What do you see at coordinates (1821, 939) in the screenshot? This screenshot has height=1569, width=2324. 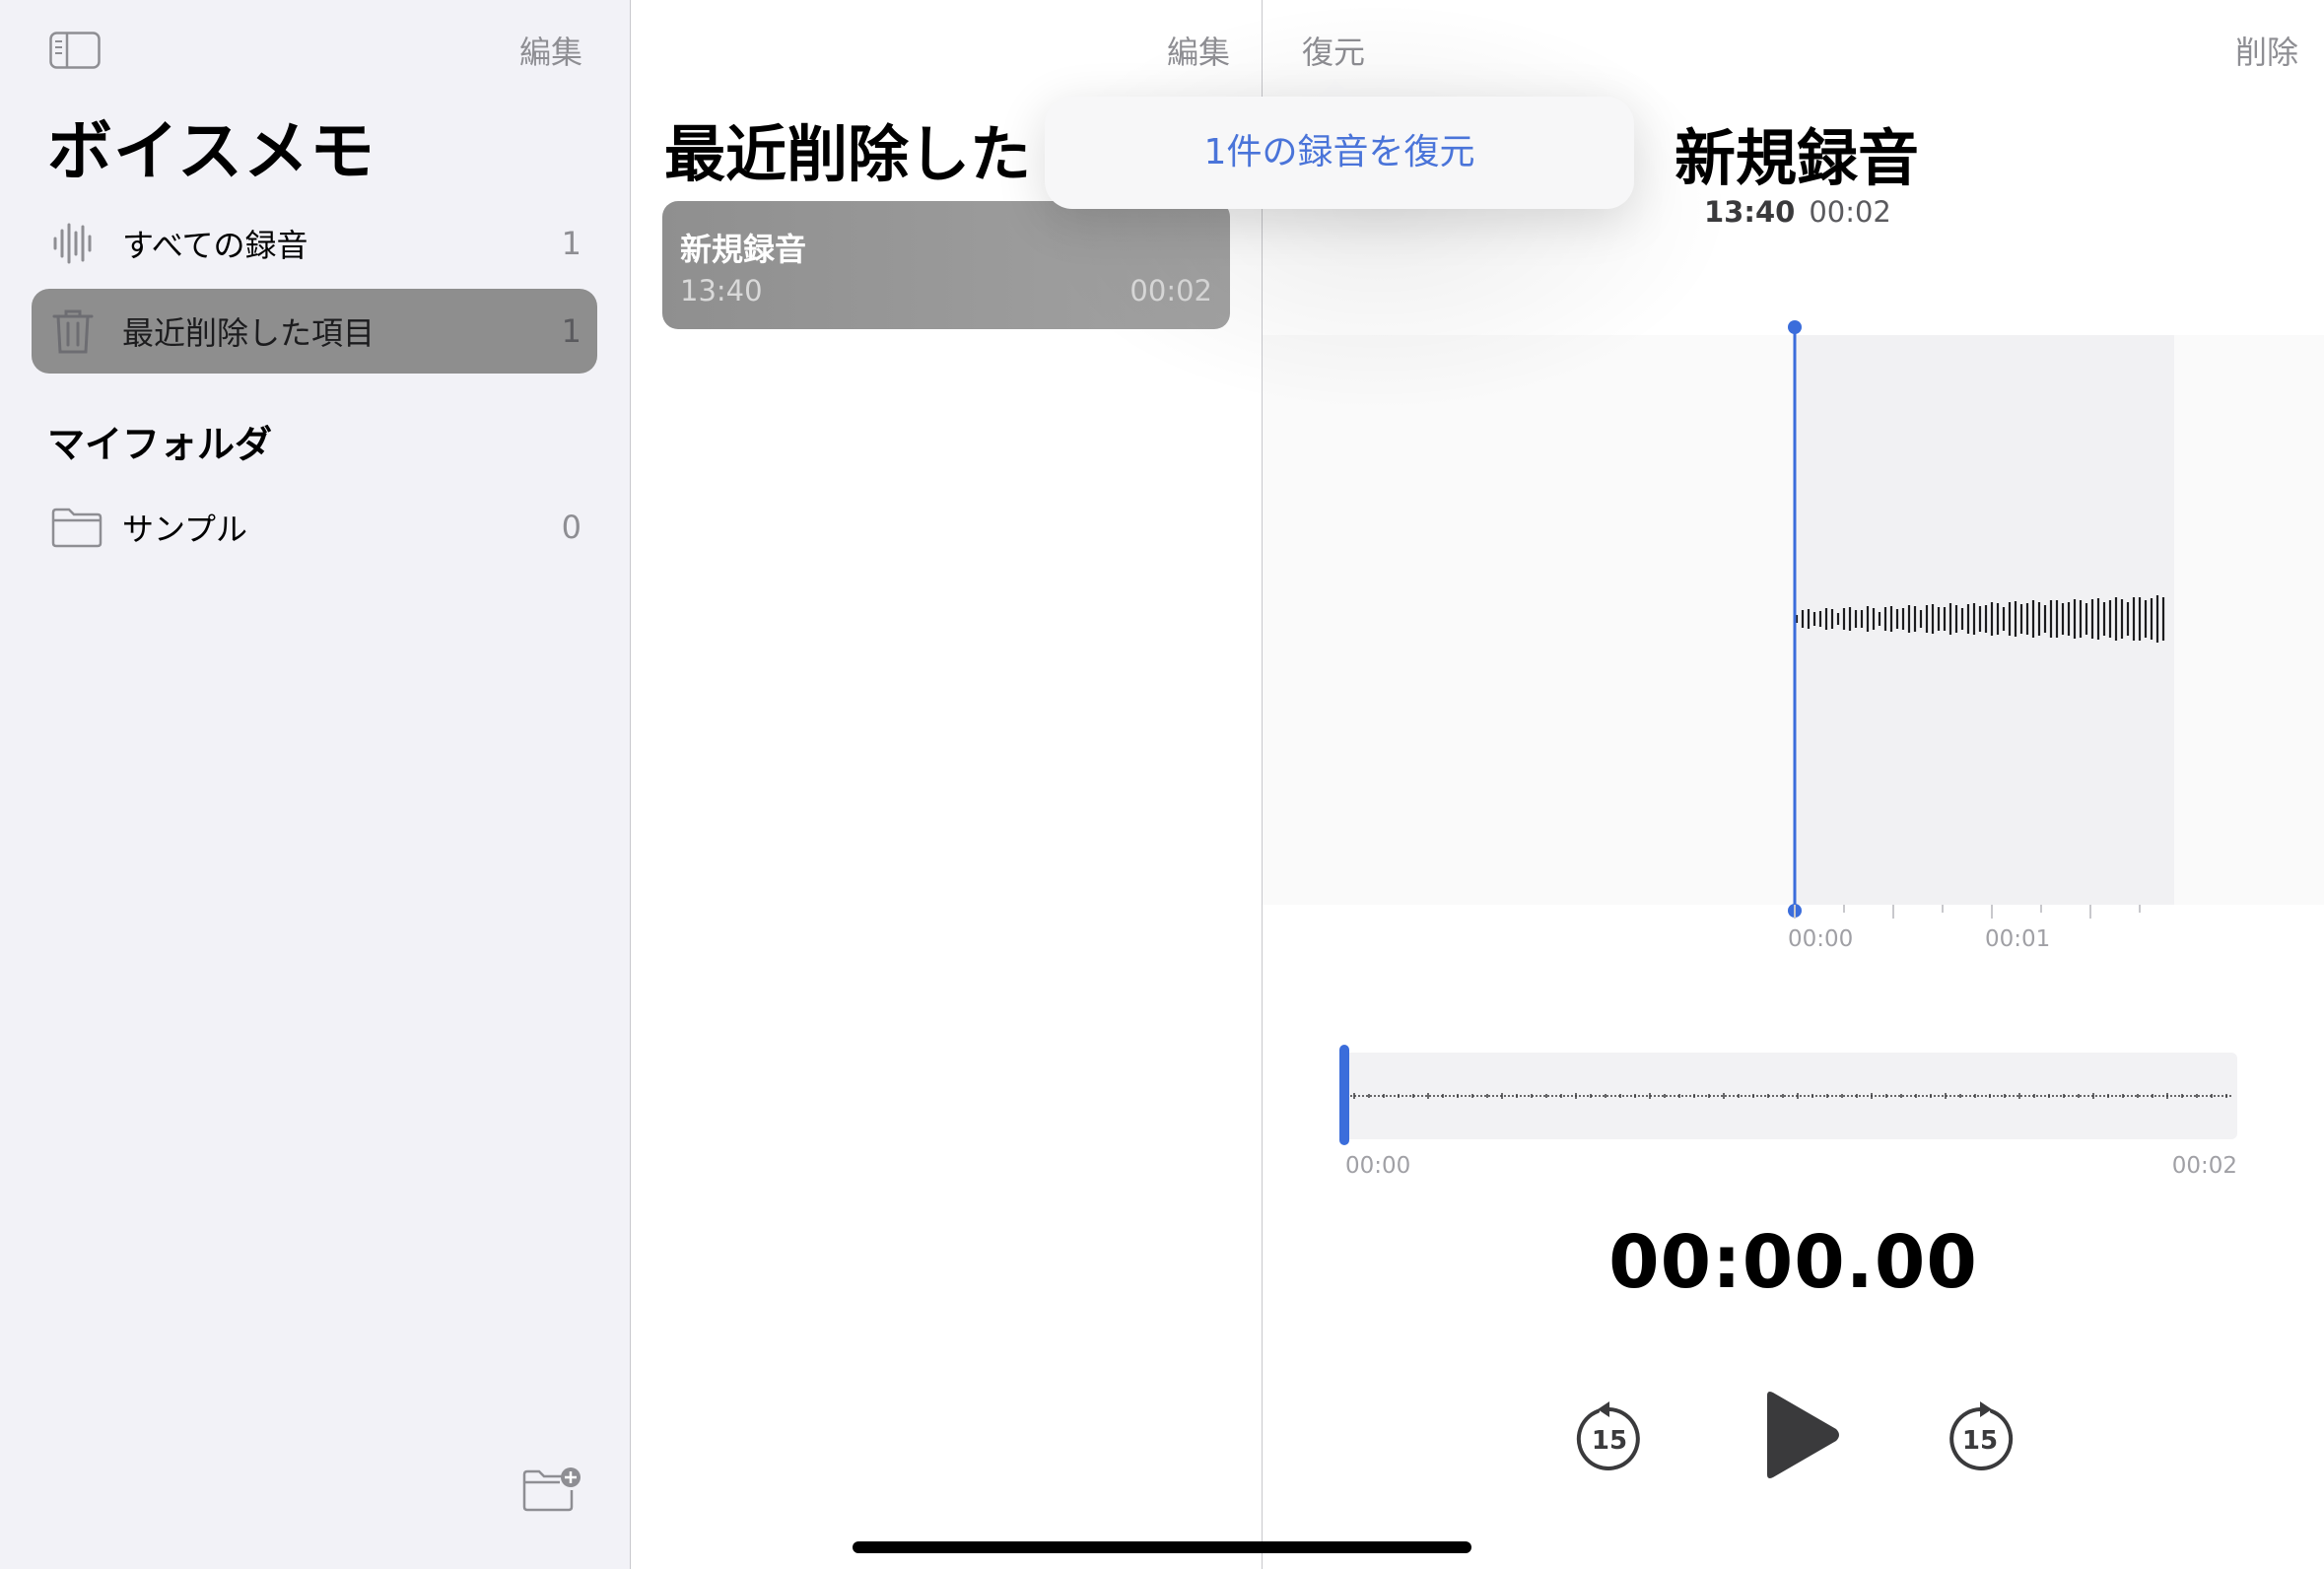 I see `ruler-label-0: 00:00` at bounding box center [1821, 939].